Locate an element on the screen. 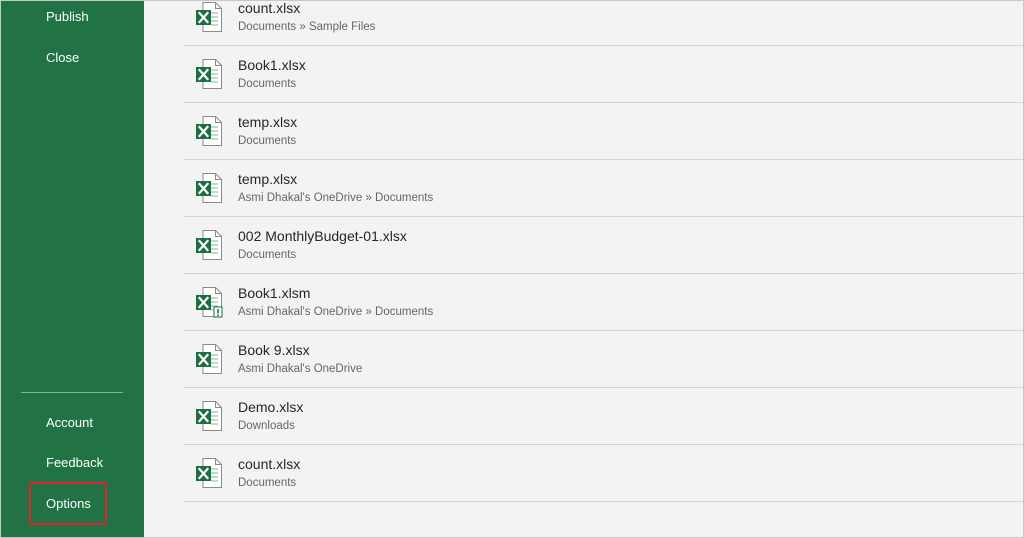 This screenshot has height=538, width=1024. file-path: Documents » Sample Files is located at coordinates (307, 27).